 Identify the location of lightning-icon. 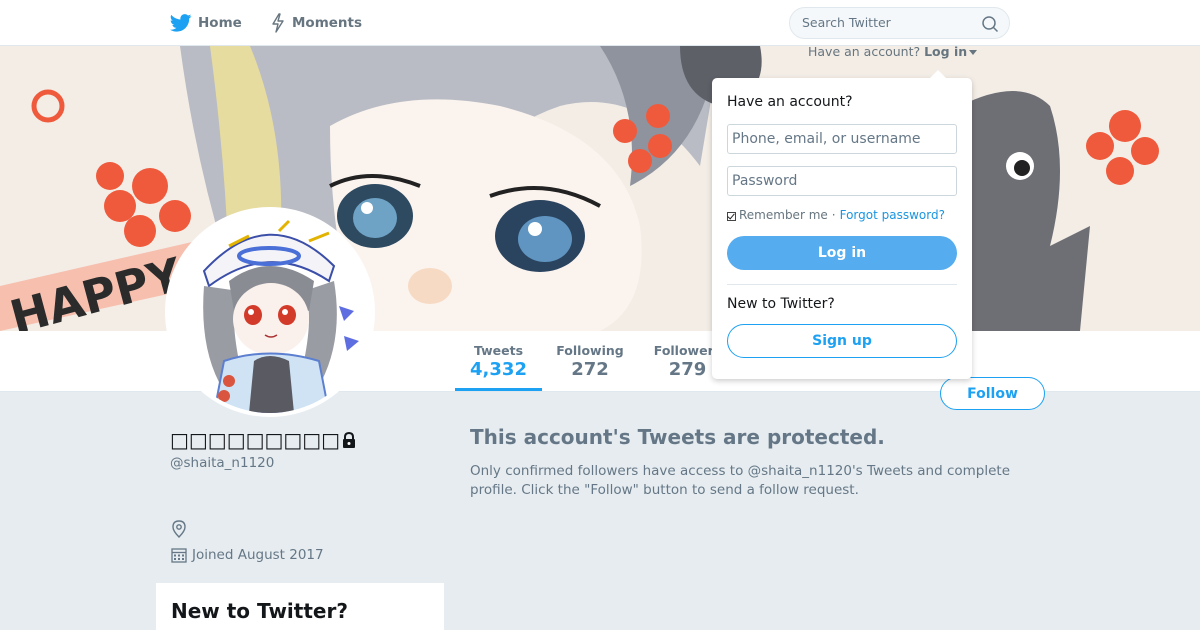
(278, 23).